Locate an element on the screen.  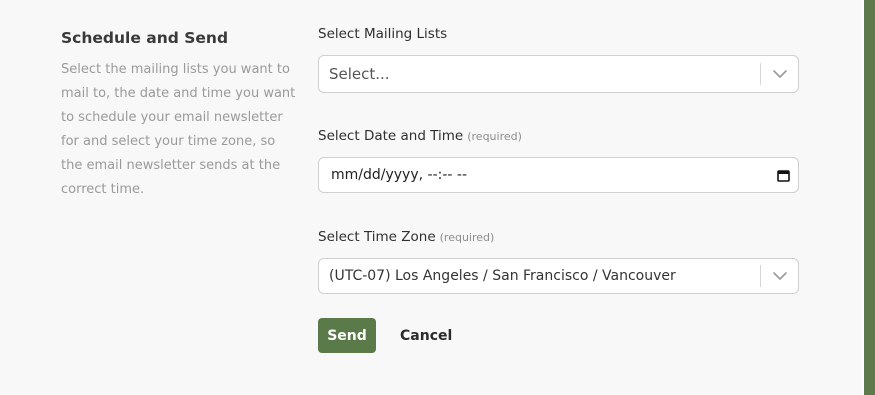
date-time-label: Select Date and Time (required) is located at coordinates (420, 136).